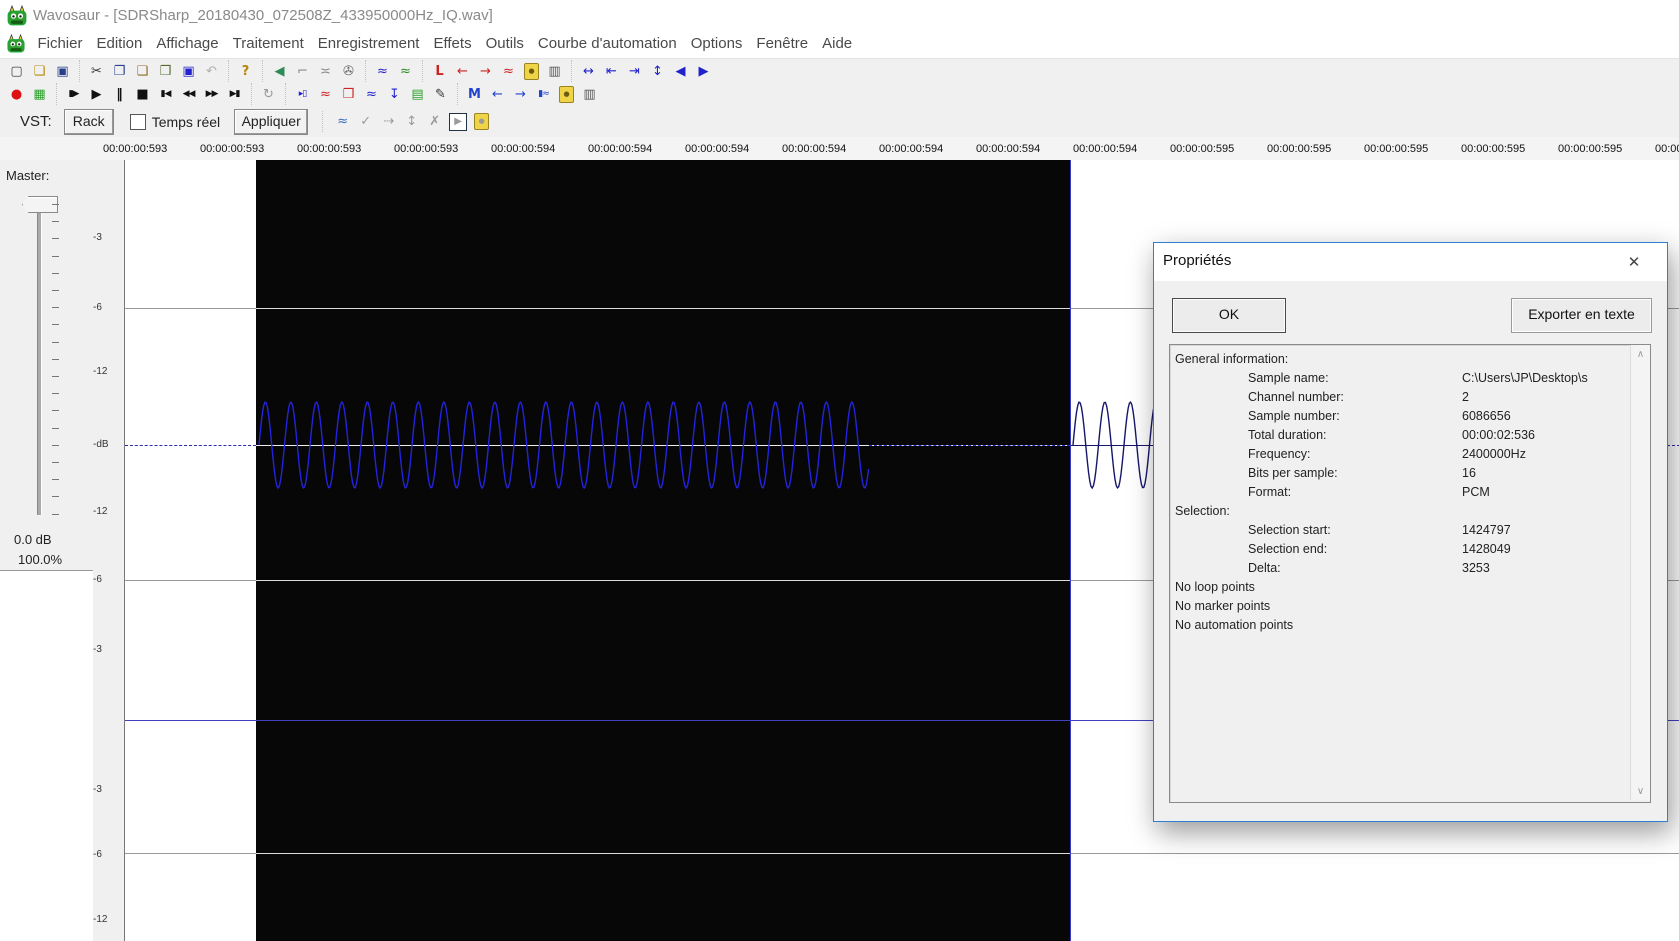 The width and height of the screenshot is (1679, 941). Describe the element at coordinates (1410, 262) in the screenshot. I see `dialog-titlebar: Propriétés ✕` at that location.